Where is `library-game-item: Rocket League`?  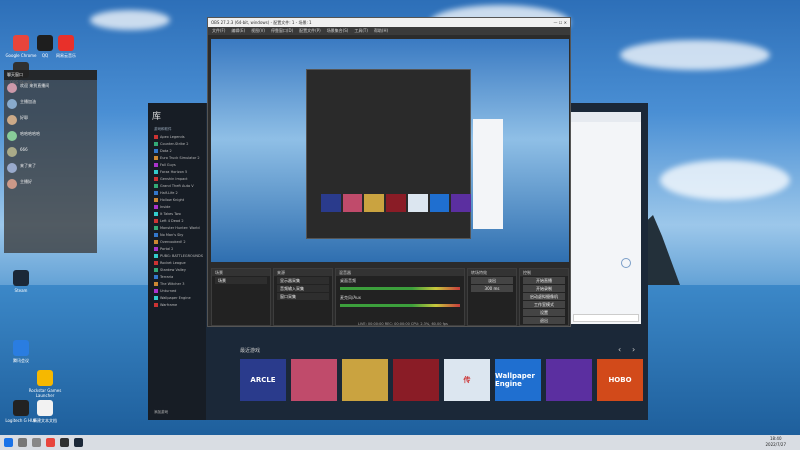
library-game-item: Rocket League is located at coordinates (177, 262).